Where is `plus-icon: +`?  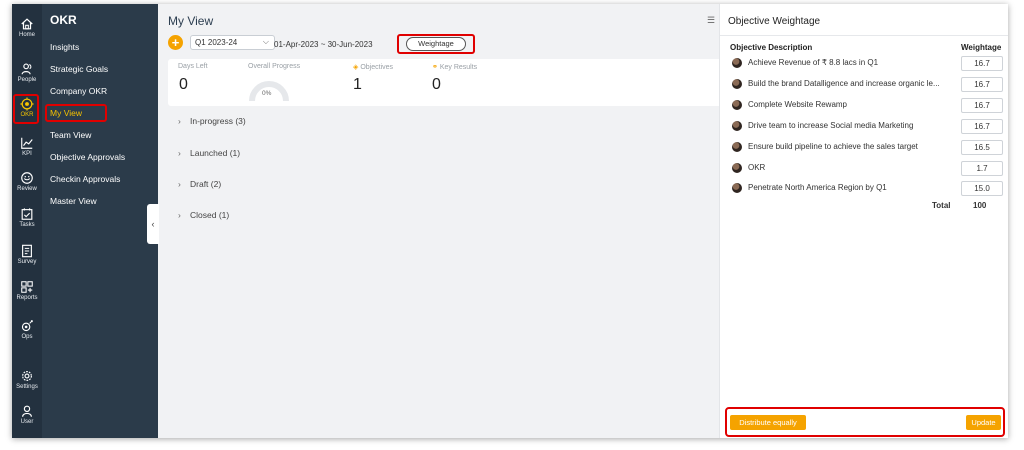
plus-icon: + is located at coordinates (175, 42).